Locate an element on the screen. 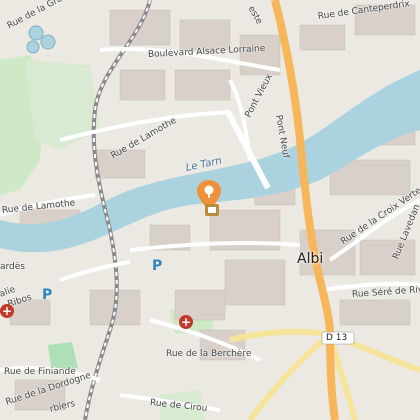 This screenshot has width=420, height=420. street-label-bardes: ardès is located at coordinates (12, 267).